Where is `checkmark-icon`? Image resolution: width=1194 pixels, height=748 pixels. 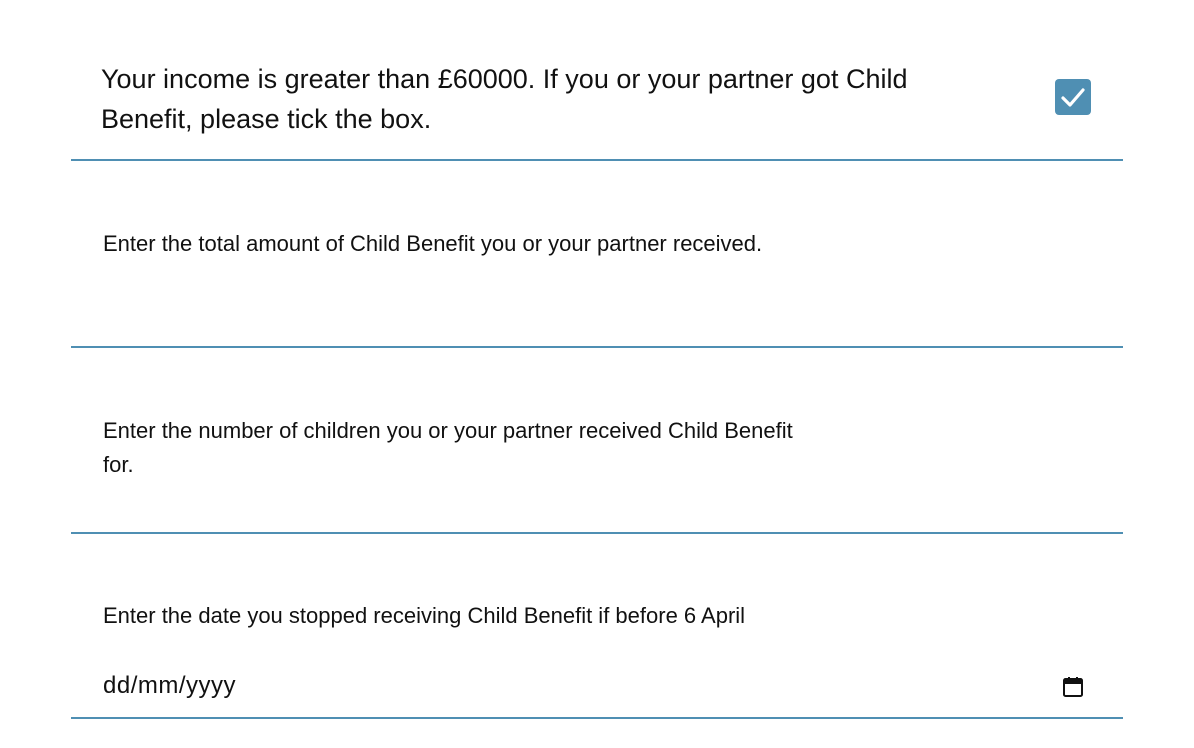 checkmark-icon is located at coordinates (1073, 97).